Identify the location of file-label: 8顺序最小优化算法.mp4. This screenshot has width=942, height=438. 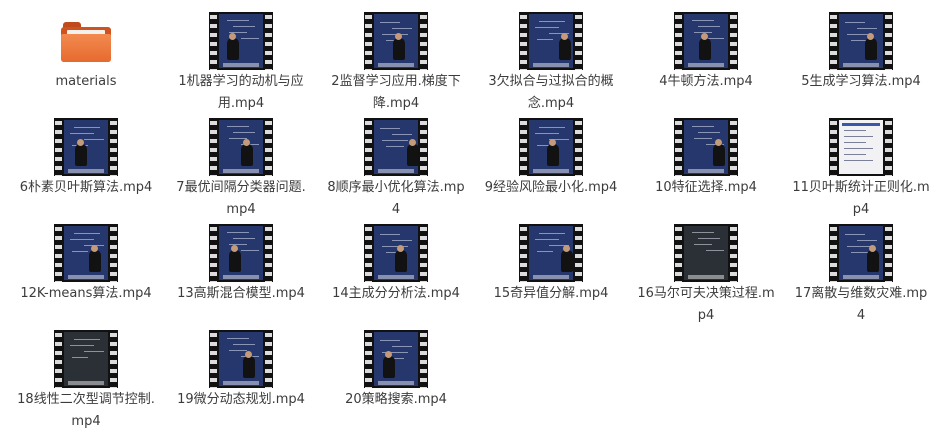
(396, 198).